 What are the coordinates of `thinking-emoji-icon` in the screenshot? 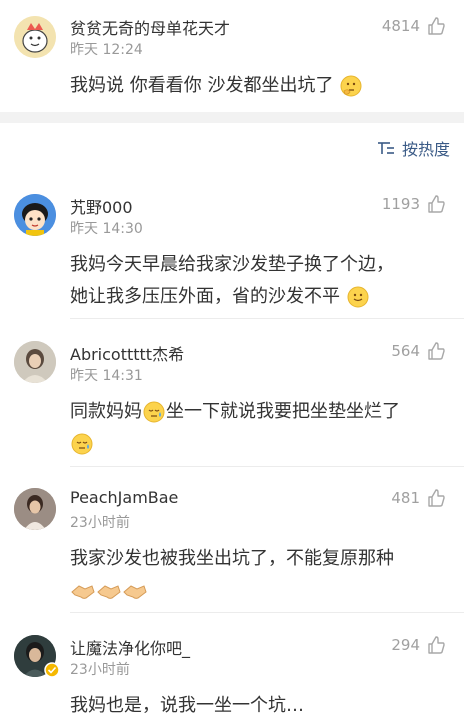 It's located at (351, 86).